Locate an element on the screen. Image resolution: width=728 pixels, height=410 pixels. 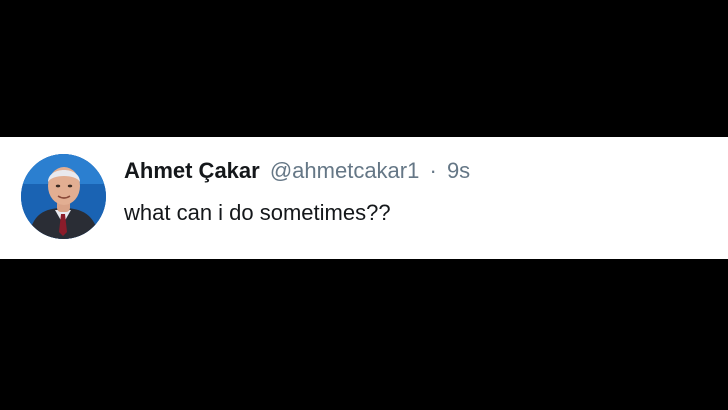
display-name: Ahmet Çakar is located at coordinates (192, 170).